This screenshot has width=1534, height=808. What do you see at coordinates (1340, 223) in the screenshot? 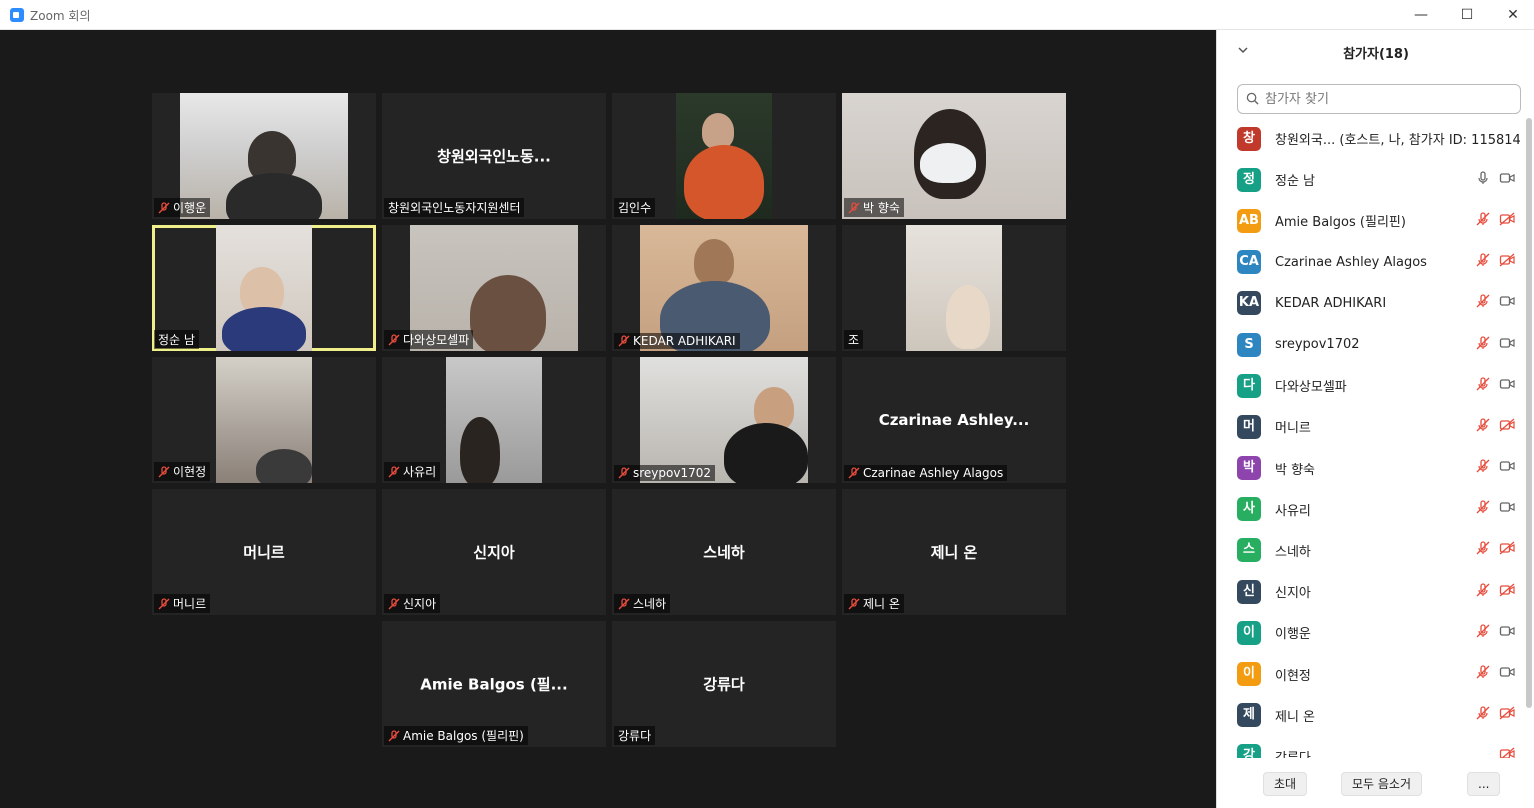
I see `participant-name: Amie Balgos (필리핀)` at bounding box center [1340, 223].